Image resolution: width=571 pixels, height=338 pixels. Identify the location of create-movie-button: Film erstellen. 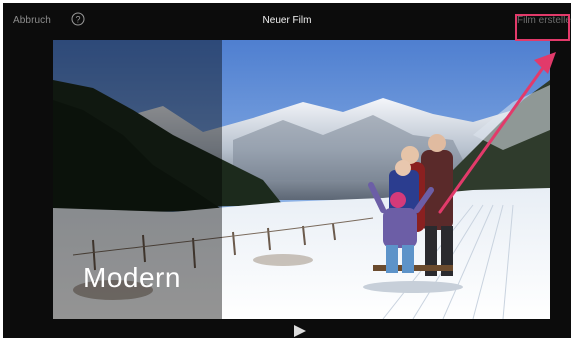
(544, 20).